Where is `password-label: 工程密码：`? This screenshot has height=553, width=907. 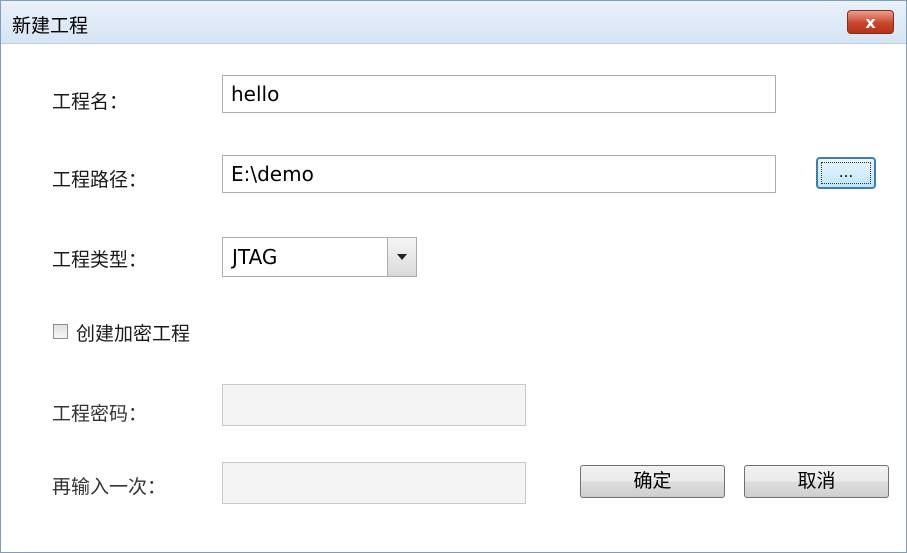
password-label: 工程密码： is located at coordinates (100, 414).